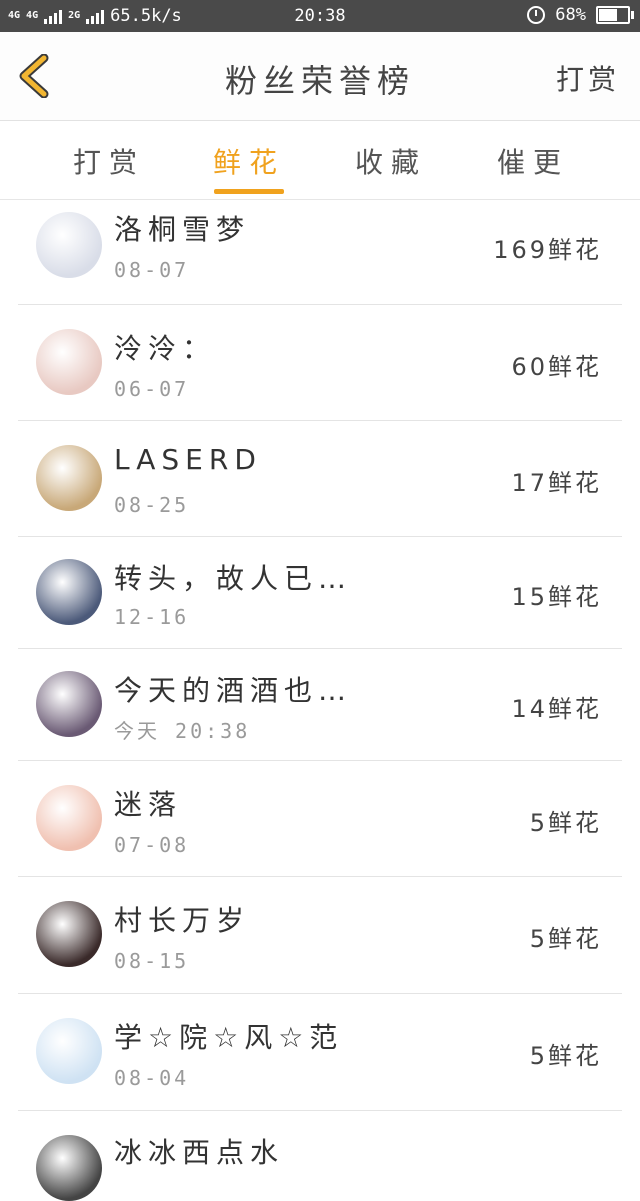 The image size is (640, 1201). I want to click on battery-icon, so click(615, 15).